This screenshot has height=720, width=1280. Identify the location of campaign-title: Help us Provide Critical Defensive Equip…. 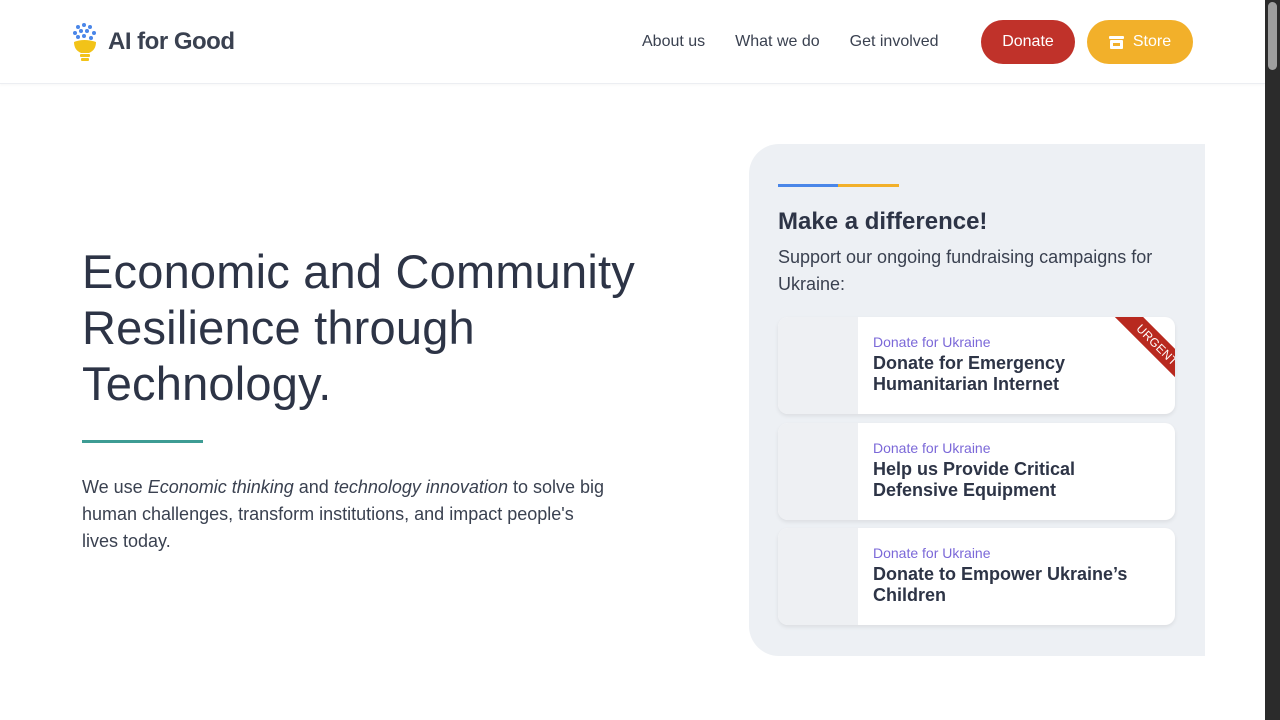
(974, 479).